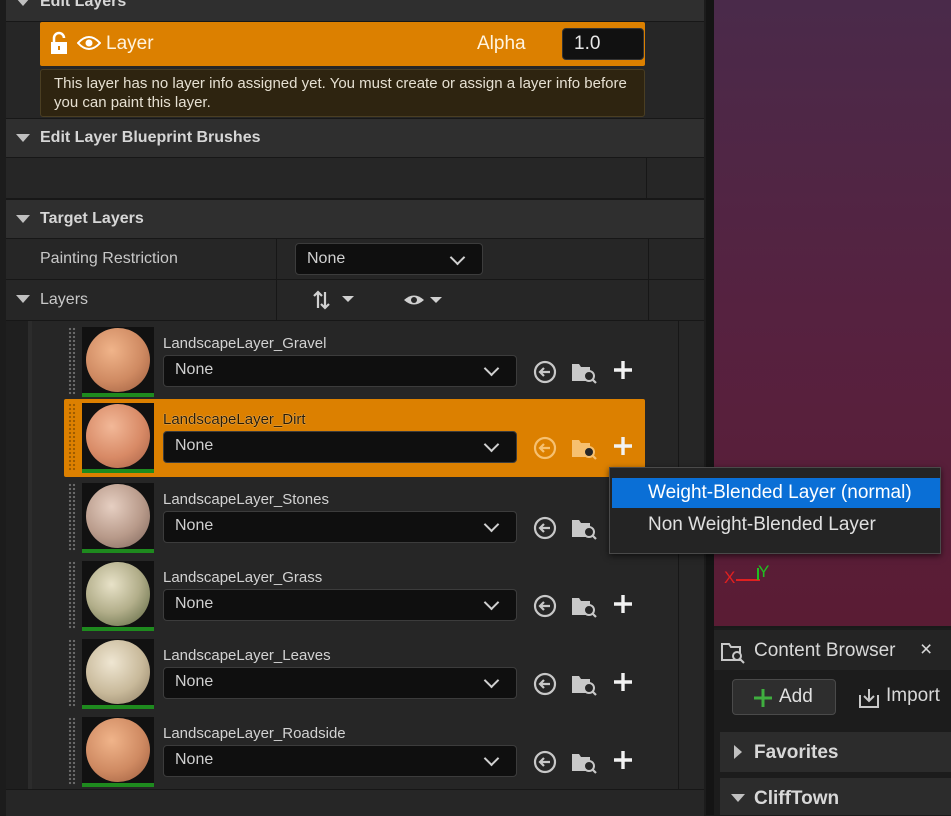 Image resolution: width=951 pixels, height=816 pixels. Describe the element at coordinates (355, 138) in the screenshot. I see `section-edit-layer-bp-brushes: Edit Layer Blueprint Brushes` at that location.